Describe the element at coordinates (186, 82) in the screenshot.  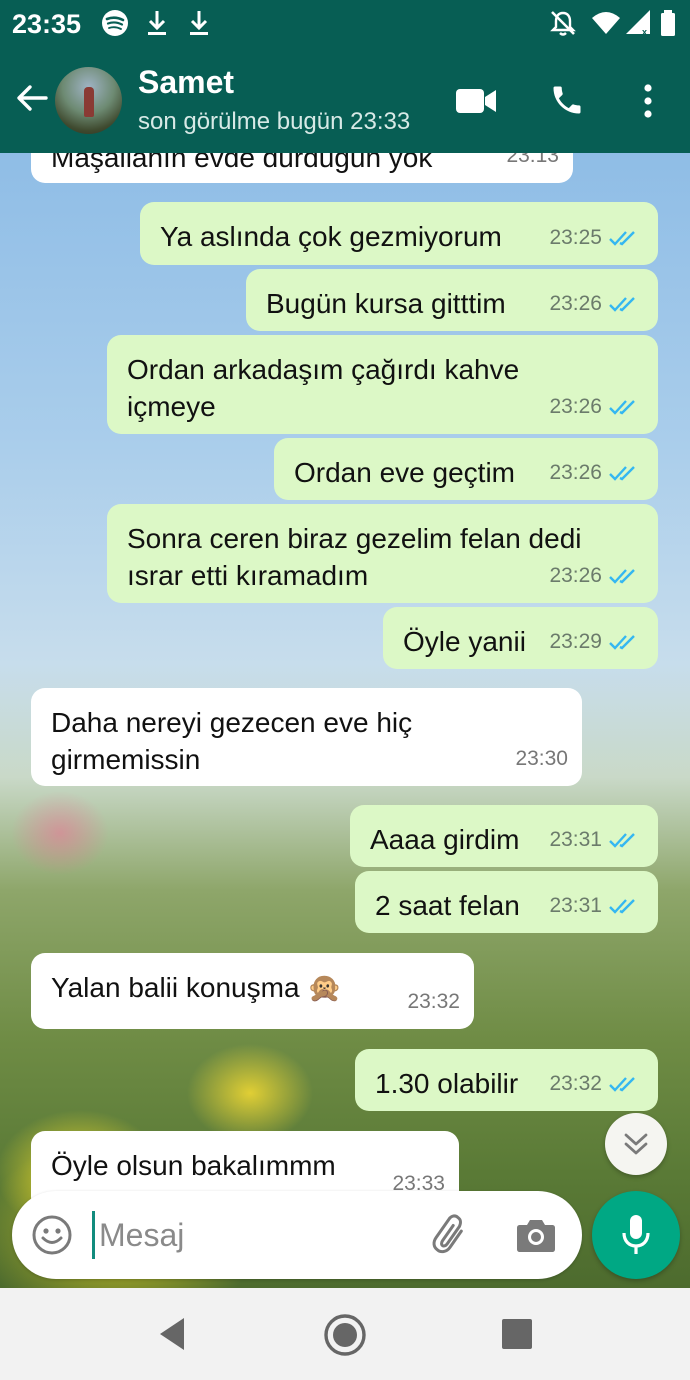
I see `contact-name: Samet` at that location.